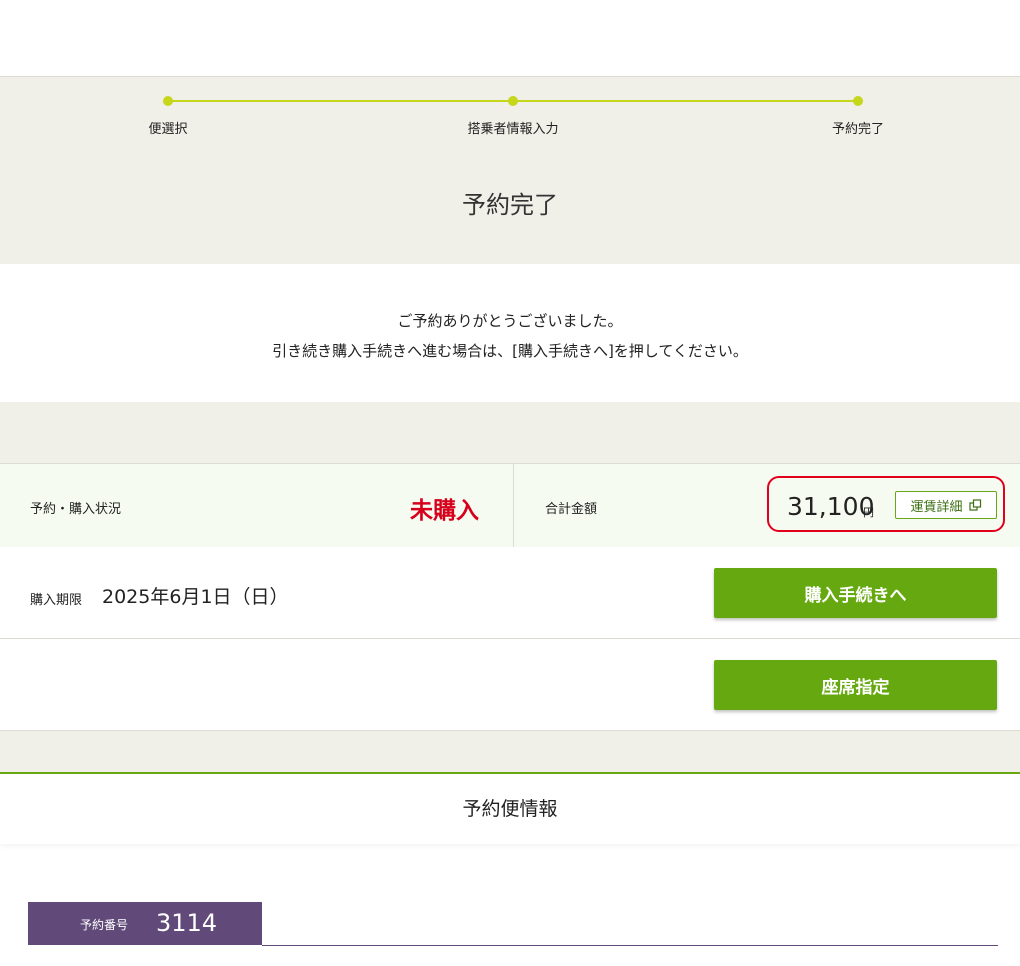  Describe the element at coordinates (886, 504) in the screenshot. I see `highlight-annotation` at that location.